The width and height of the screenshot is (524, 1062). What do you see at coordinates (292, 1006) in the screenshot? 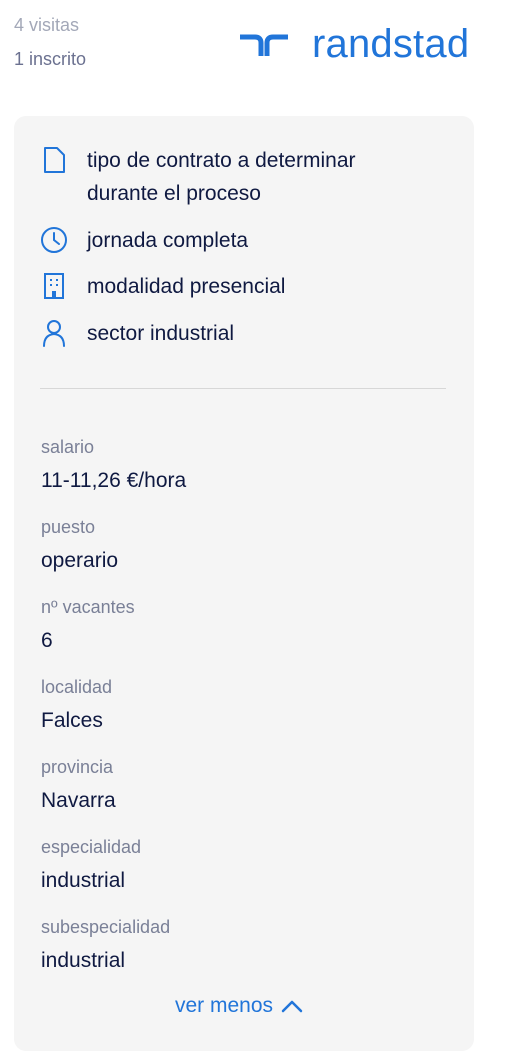
I see `chevron-up-icon` at bounding box center [292, 1006].